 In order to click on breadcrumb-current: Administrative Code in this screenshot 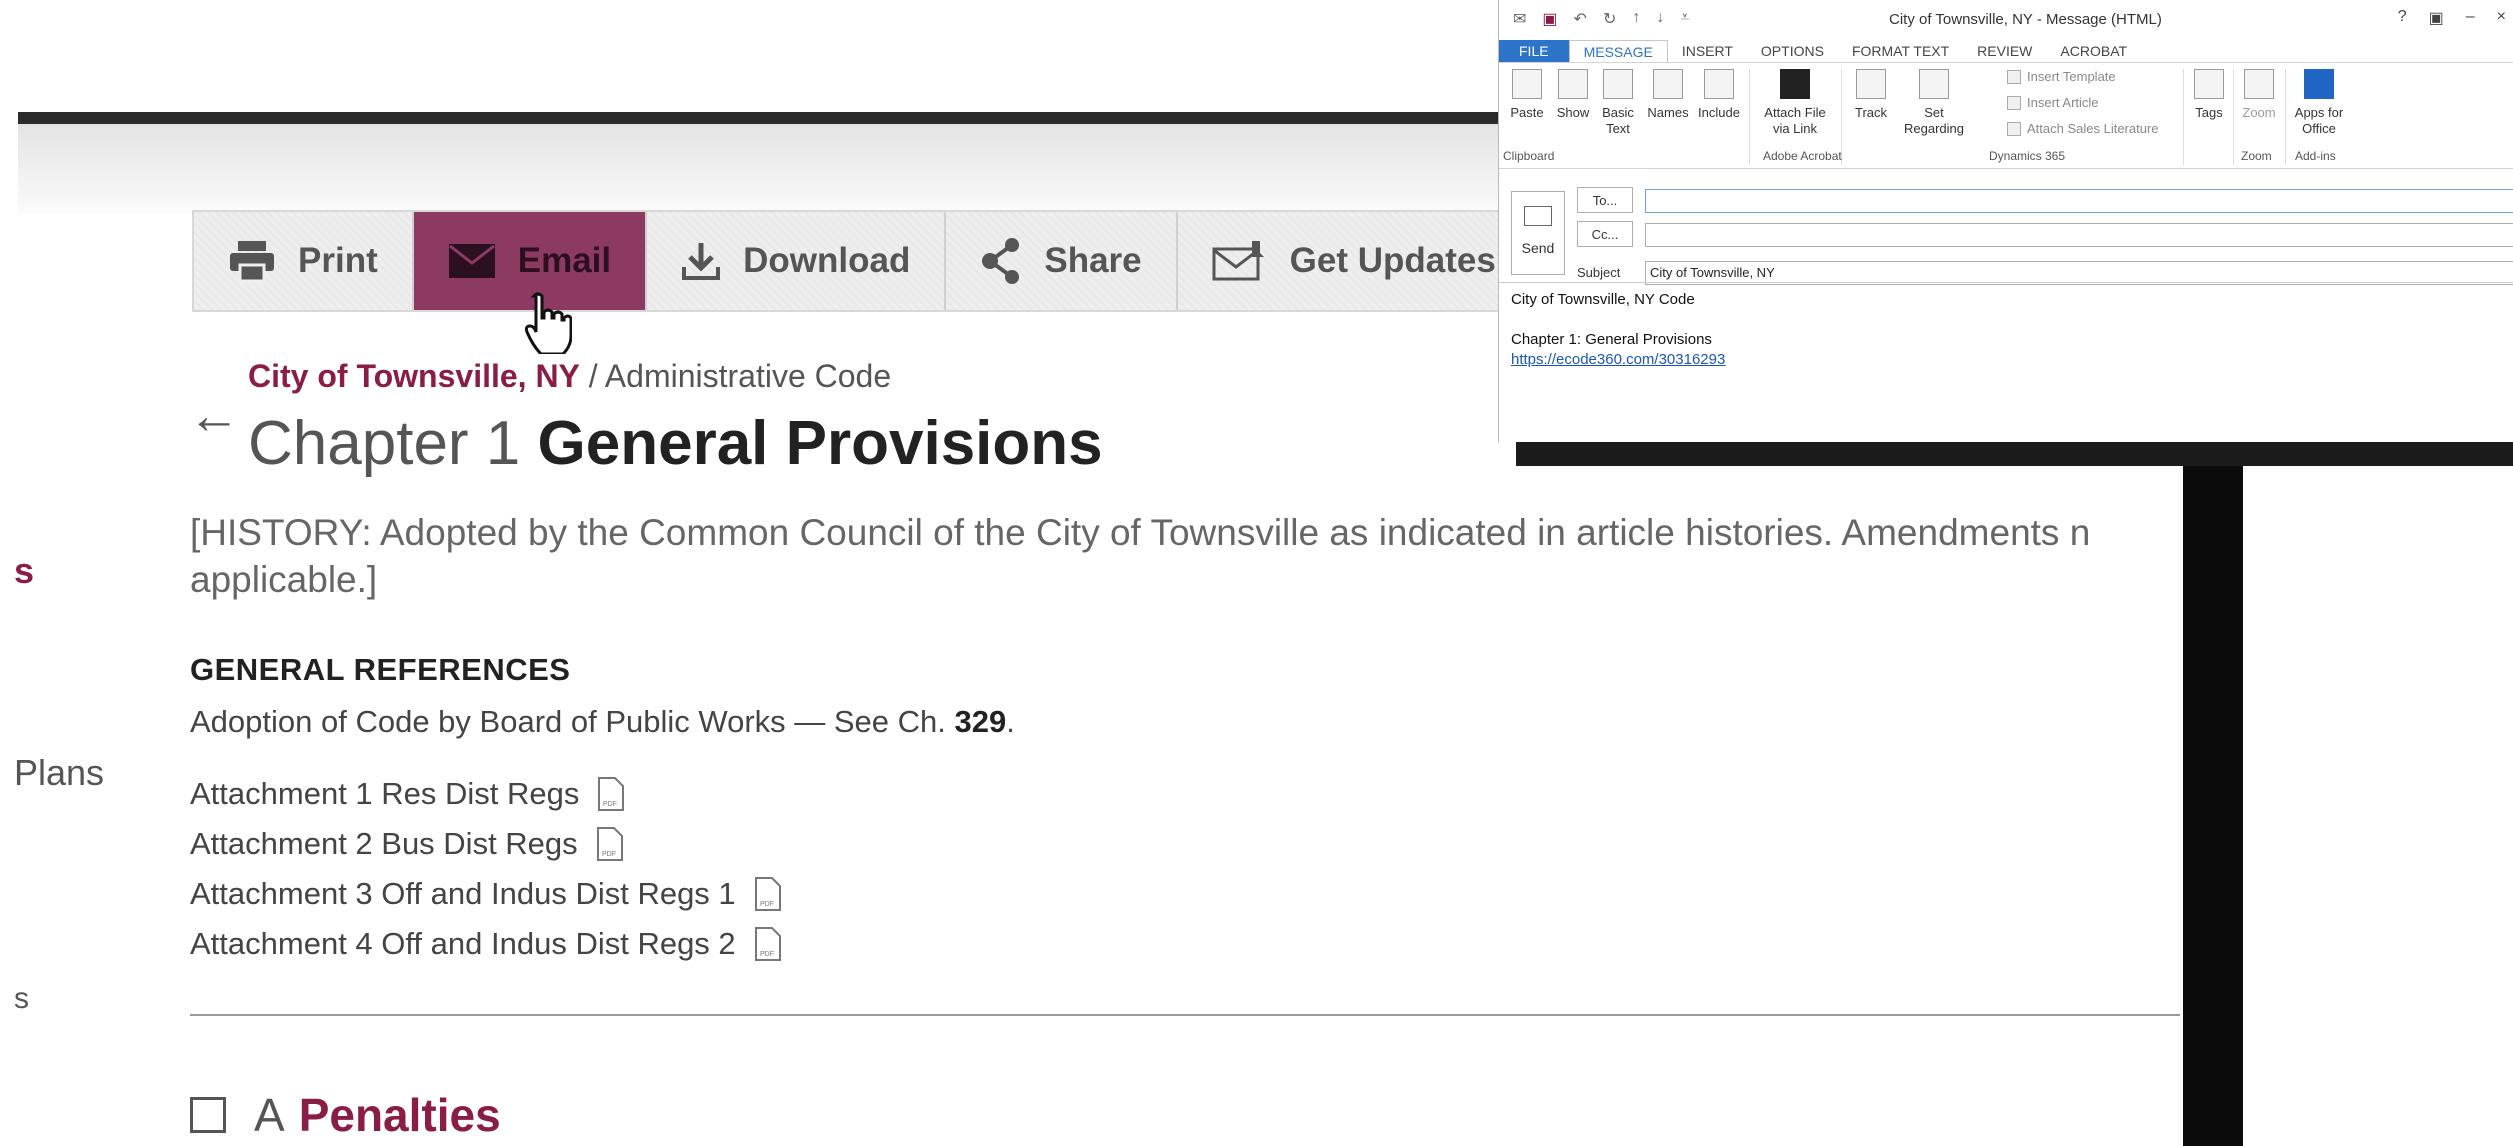, I will do `click(748, 376)`.